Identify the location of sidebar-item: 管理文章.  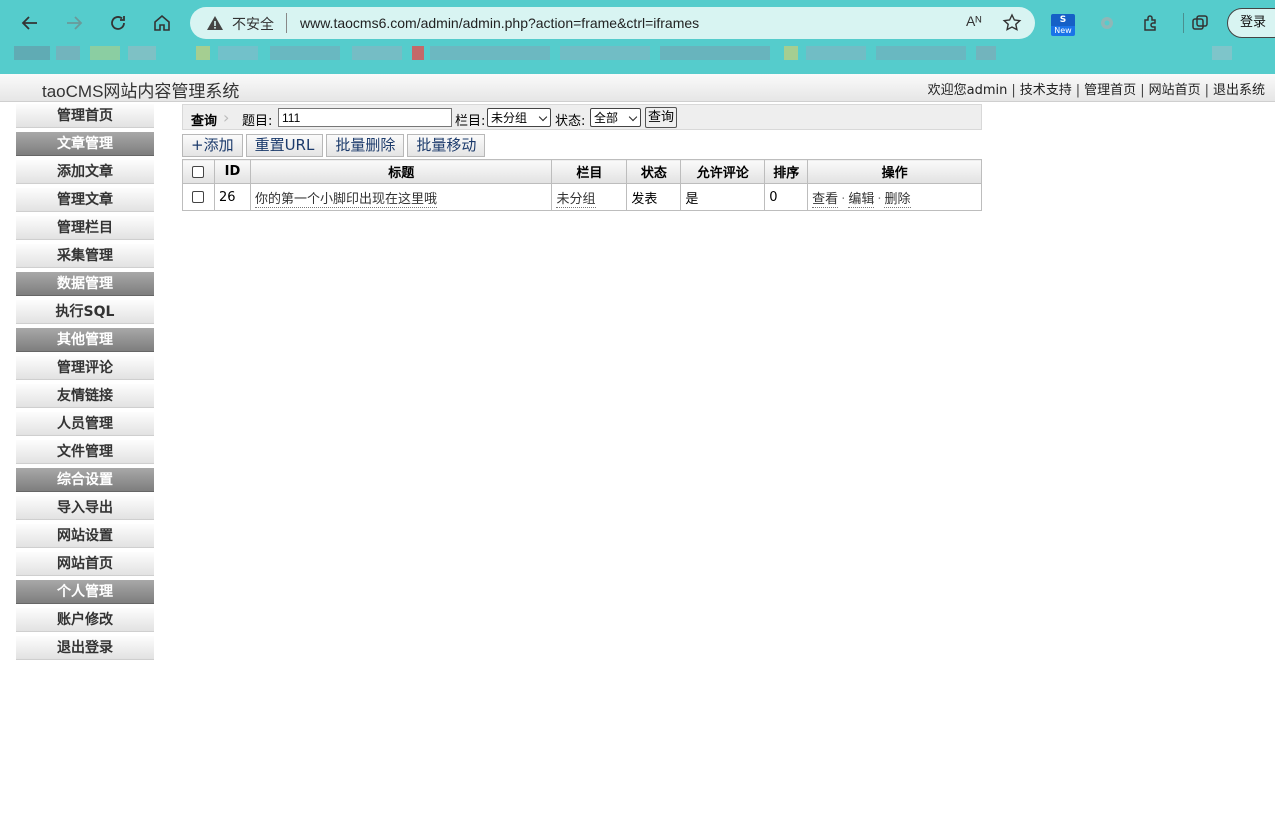
(85, 200).